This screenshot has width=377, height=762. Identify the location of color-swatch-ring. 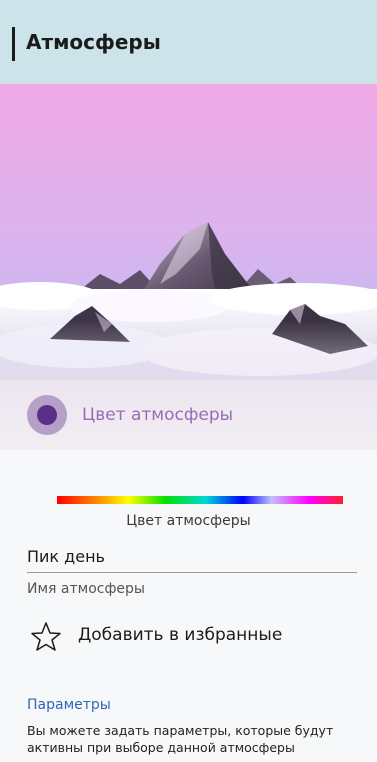
(47, 415).